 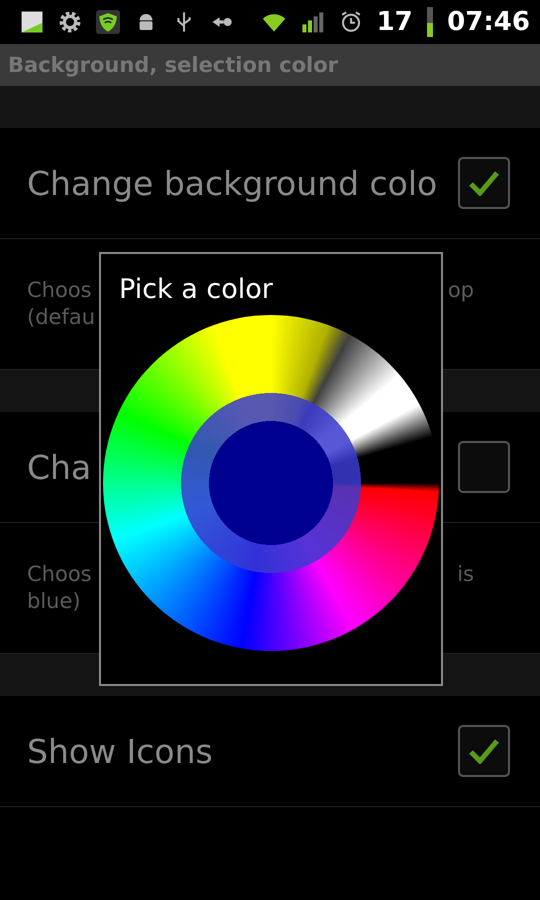 What do you see at coordinates (196, 289) in the screenshot?
I see `dialog-title: Pick a color` at bounding box center [196, 289].